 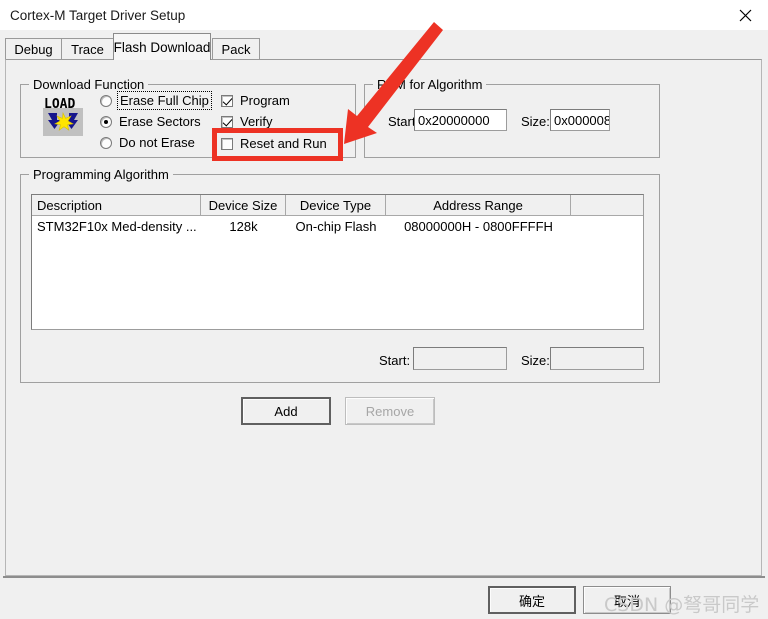 I want to click on checkbox-program: Program, so click(x=255, y=100).